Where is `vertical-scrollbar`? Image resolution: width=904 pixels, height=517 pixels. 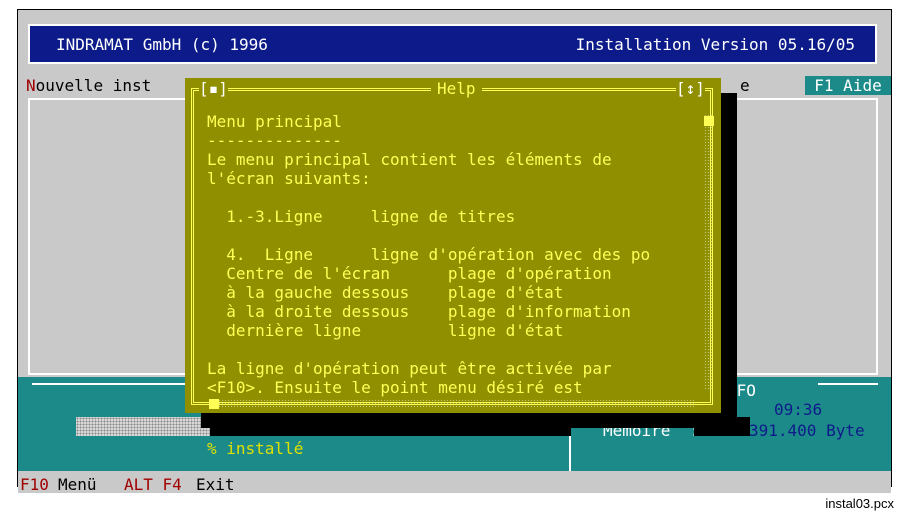
vertical-scrollbar is located at coordinates (709, 252).